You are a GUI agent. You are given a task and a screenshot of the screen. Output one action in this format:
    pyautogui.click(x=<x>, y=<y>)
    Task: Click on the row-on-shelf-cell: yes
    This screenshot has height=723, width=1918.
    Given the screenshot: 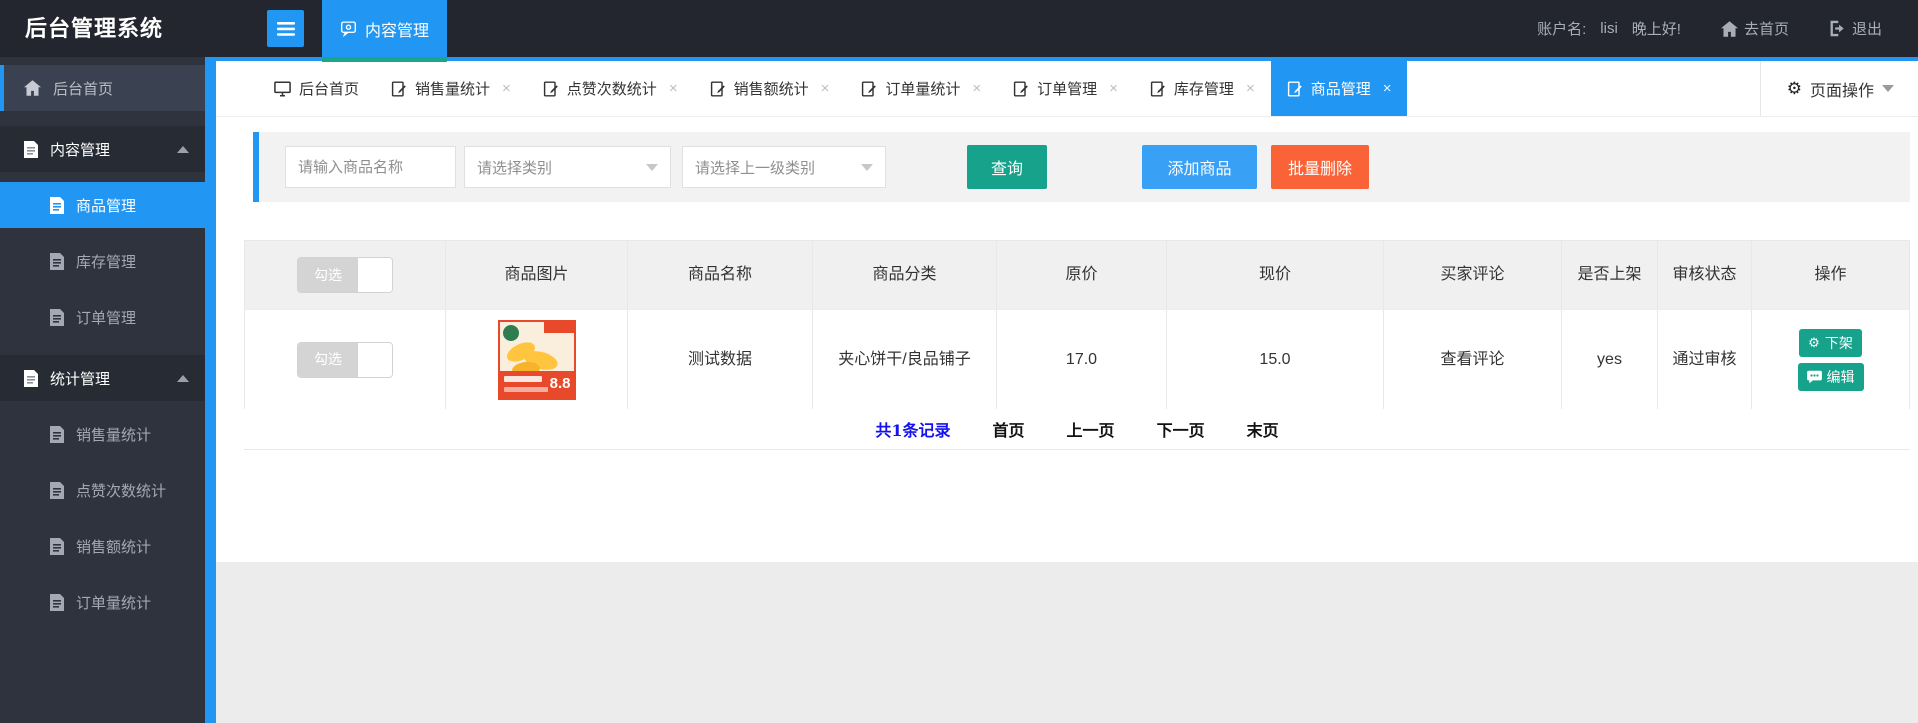 What is the action you would take?
    pyautogui.click(x=1610, y=359)
    